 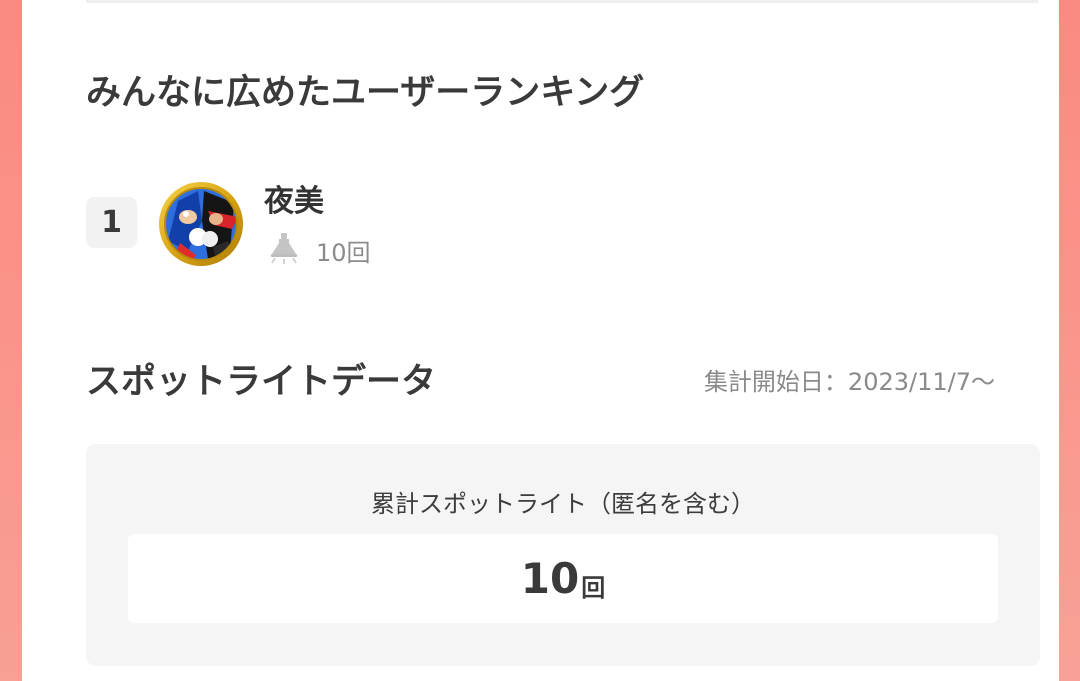 I want to click on ranking-title: みんなに広めたユーザーランキング, so click(x=365, y=93).